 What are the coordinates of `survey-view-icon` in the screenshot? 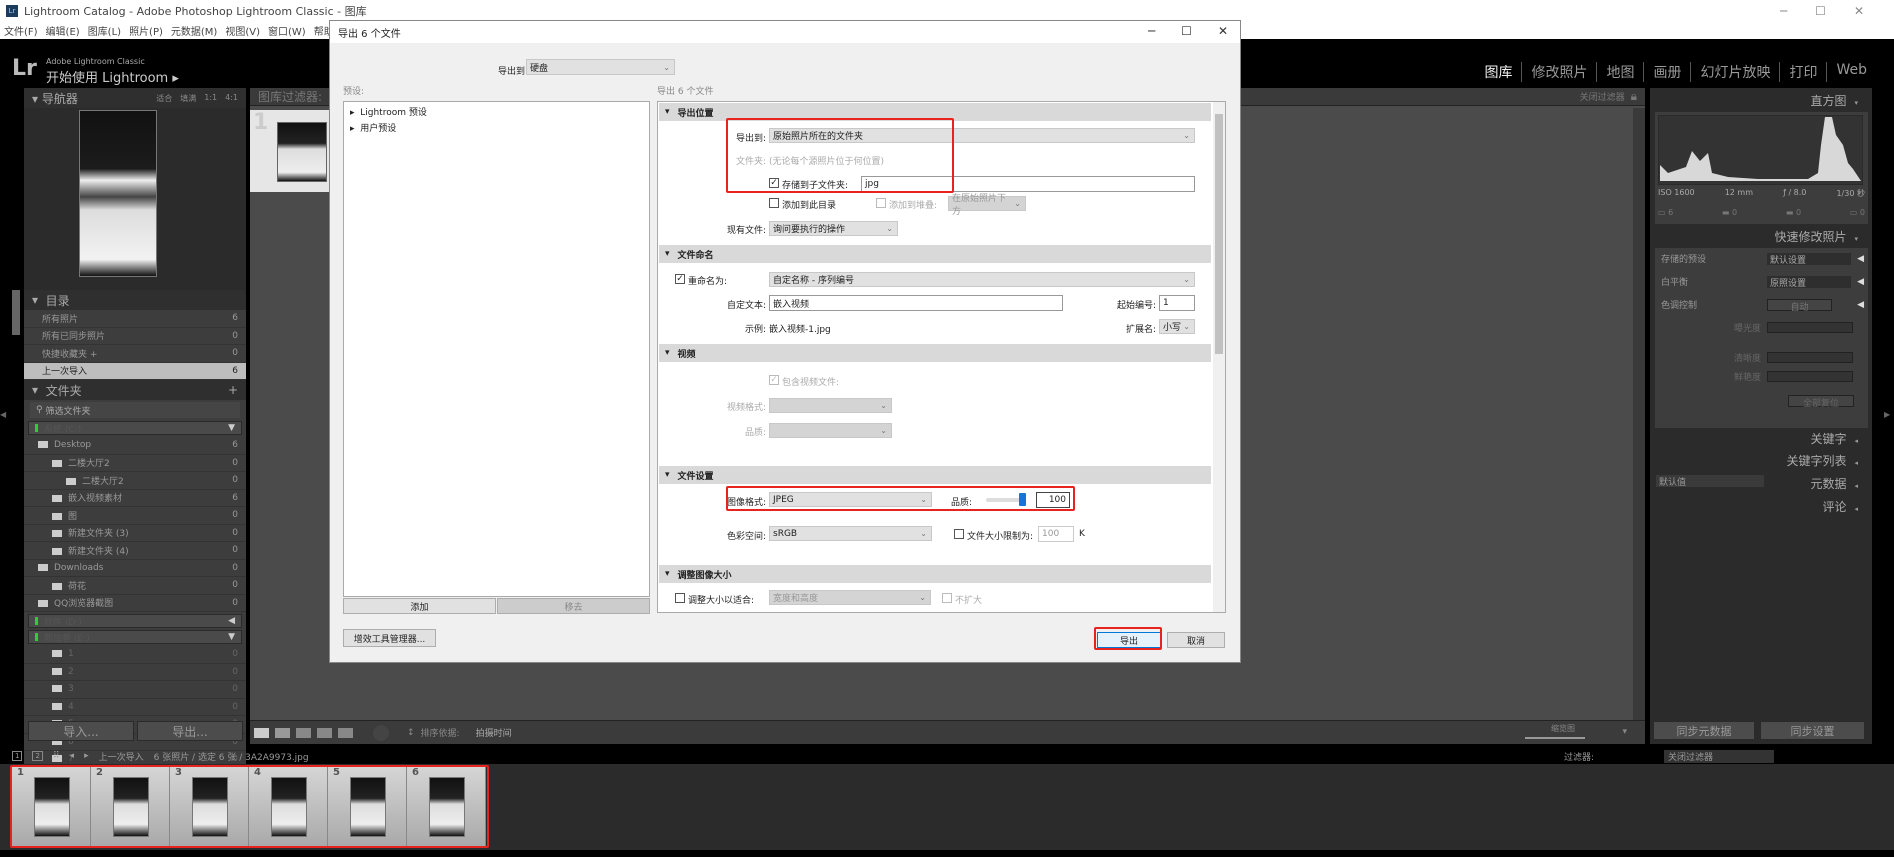 It's located at (324, 732).